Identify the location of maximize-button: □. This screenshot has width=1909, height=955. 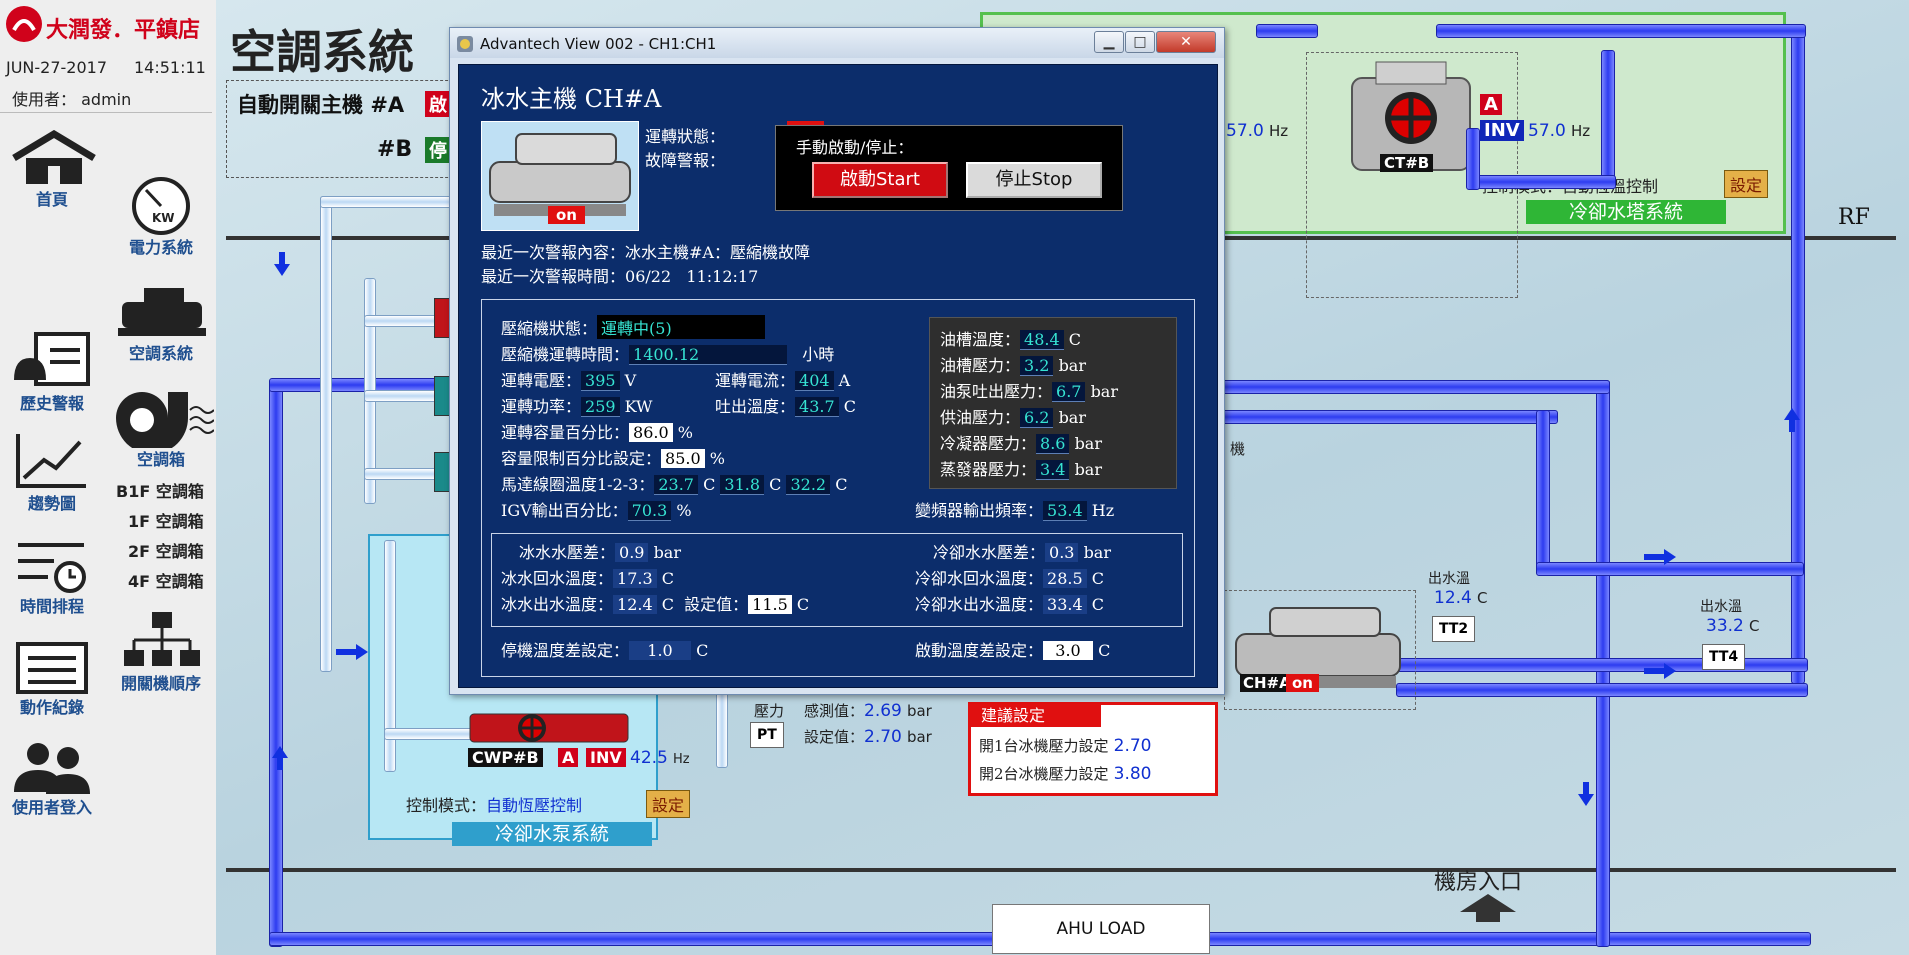
(1140, 42).